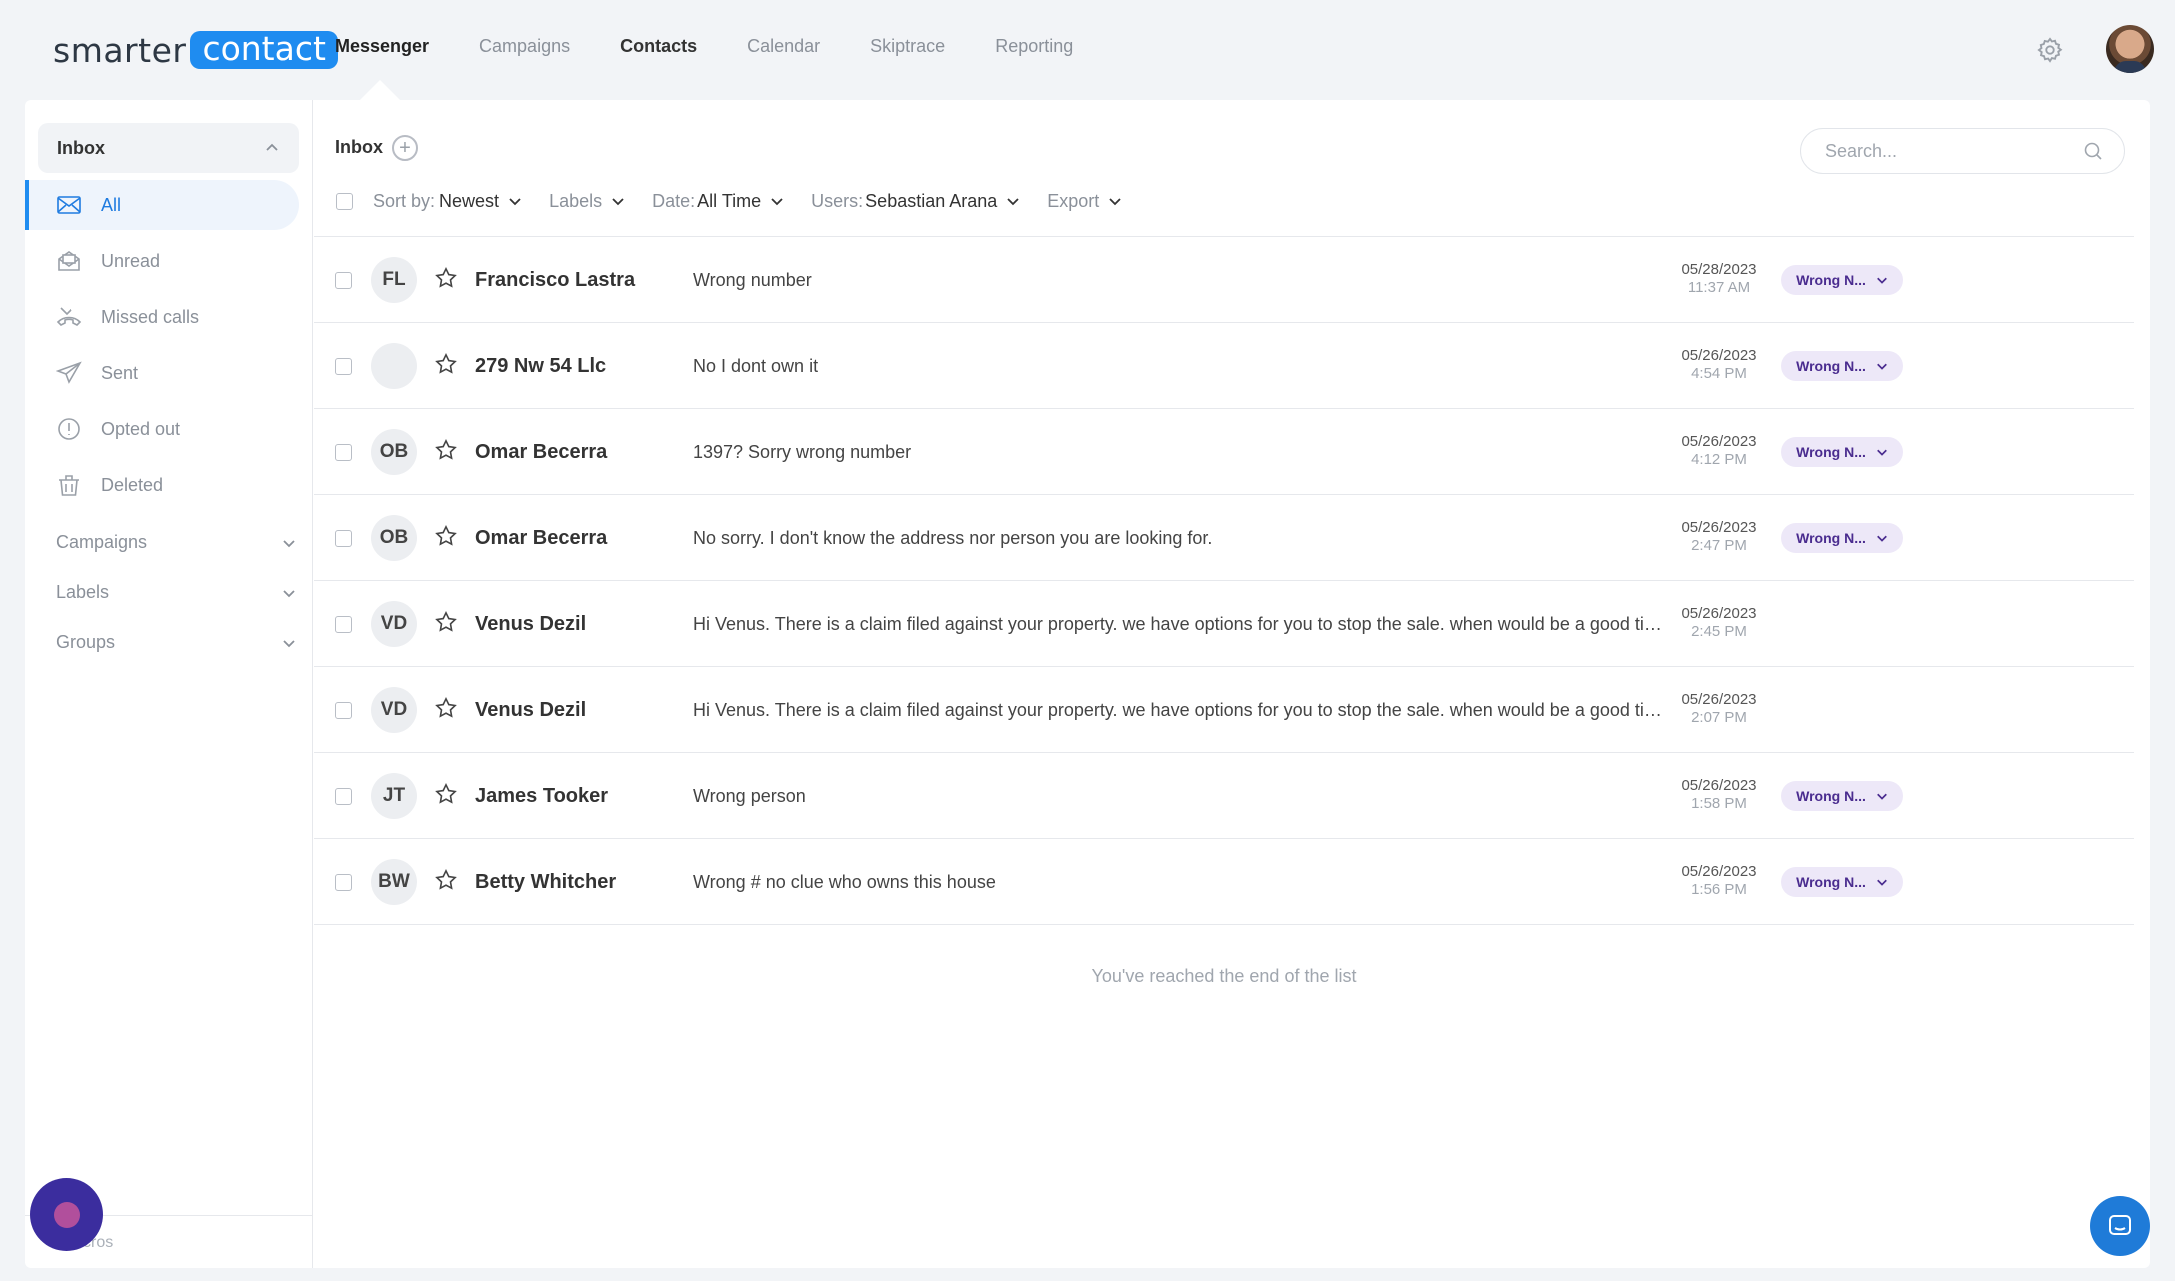  Describe the element at coordinates (272, 147) in the screenshot. I see `chevron-up-icon` at that location.